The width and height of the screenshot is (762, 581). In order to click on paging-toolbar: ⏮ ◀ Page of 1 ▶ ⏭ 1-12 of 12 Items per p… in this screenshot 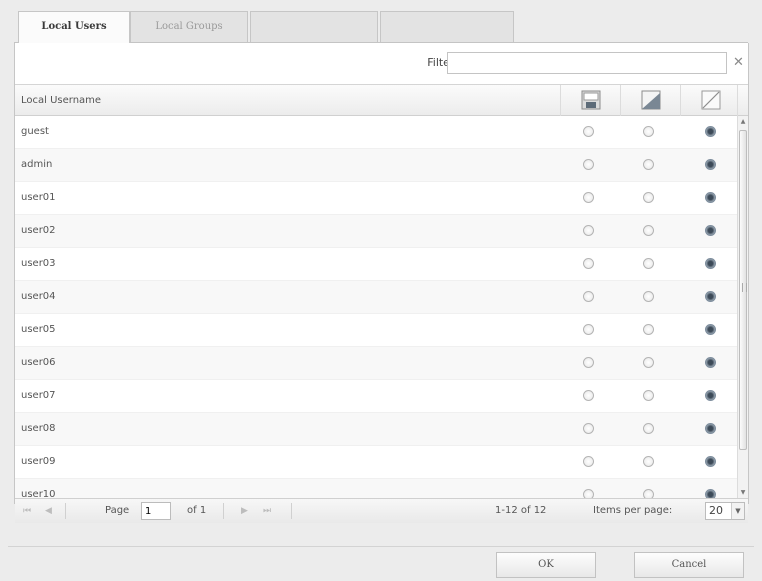, I will do `click(381, 510)`.